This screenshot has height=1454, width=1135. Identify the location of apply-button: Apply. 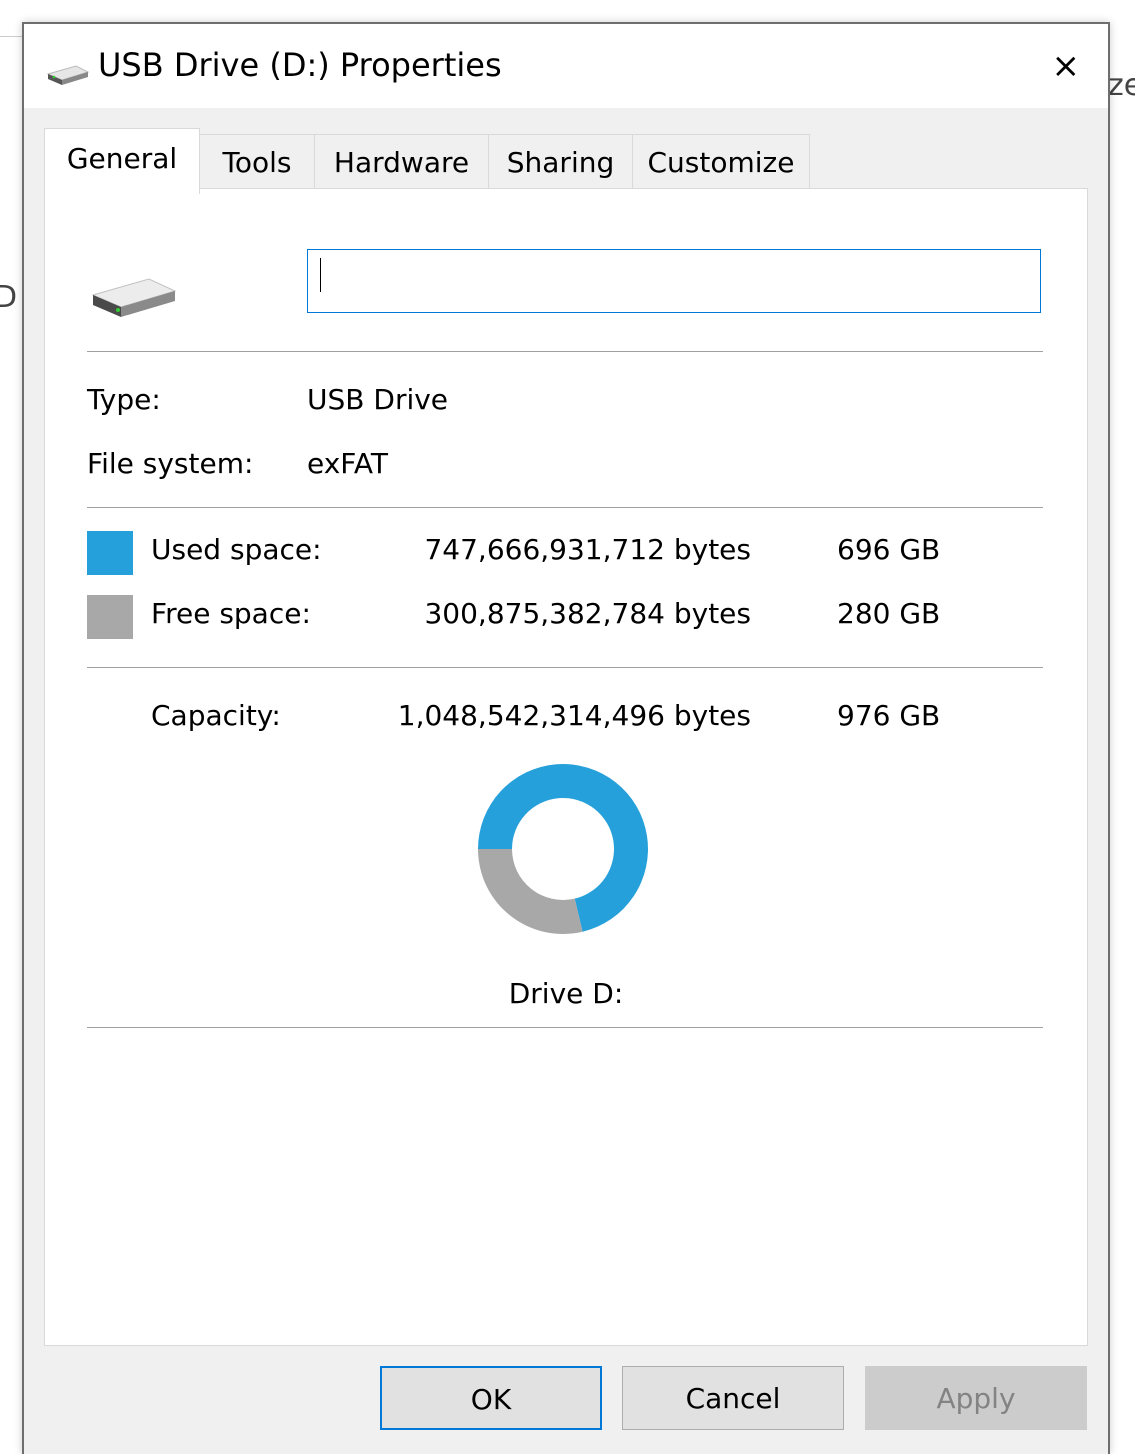
(976, 1398).